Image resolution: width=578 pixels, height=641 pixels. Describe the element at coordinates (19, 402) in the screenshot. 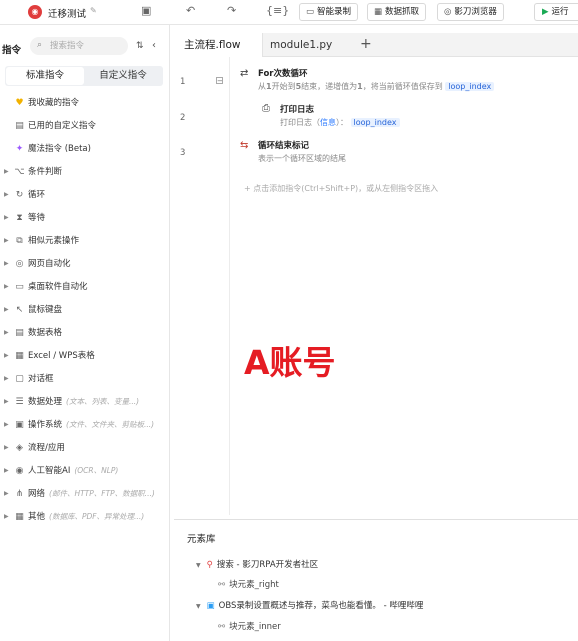

I see `database-icon: ☰` at that location.